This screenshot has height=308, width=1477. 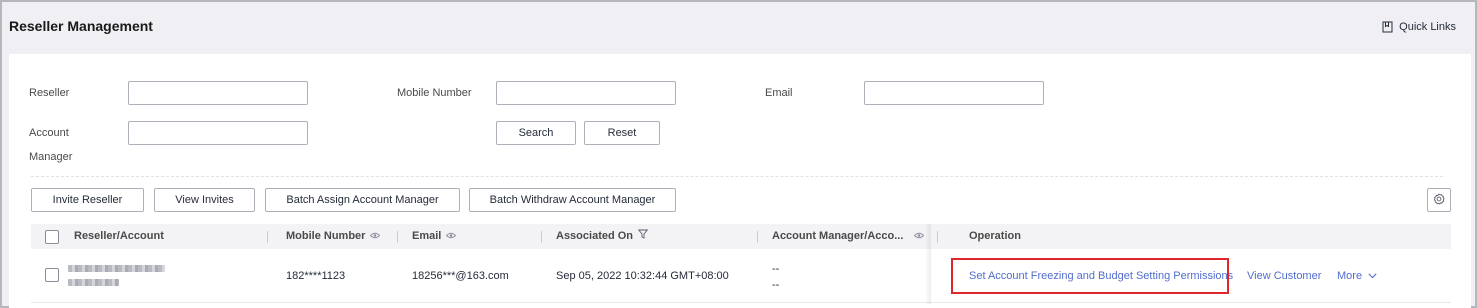 I want to click on blurred-reseller-name, so click(x=116, y=268).